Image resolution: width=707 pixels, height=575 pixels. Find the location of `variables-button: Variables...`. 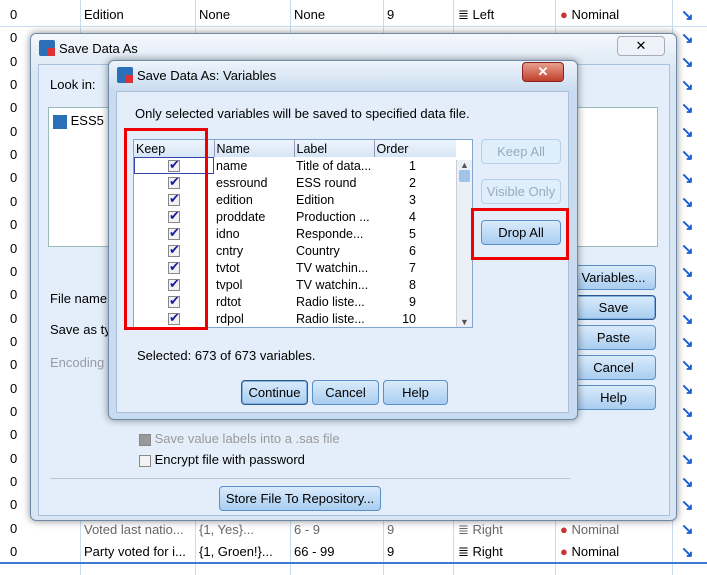

variables-button: Variables... is located at coordinates (613, 277).